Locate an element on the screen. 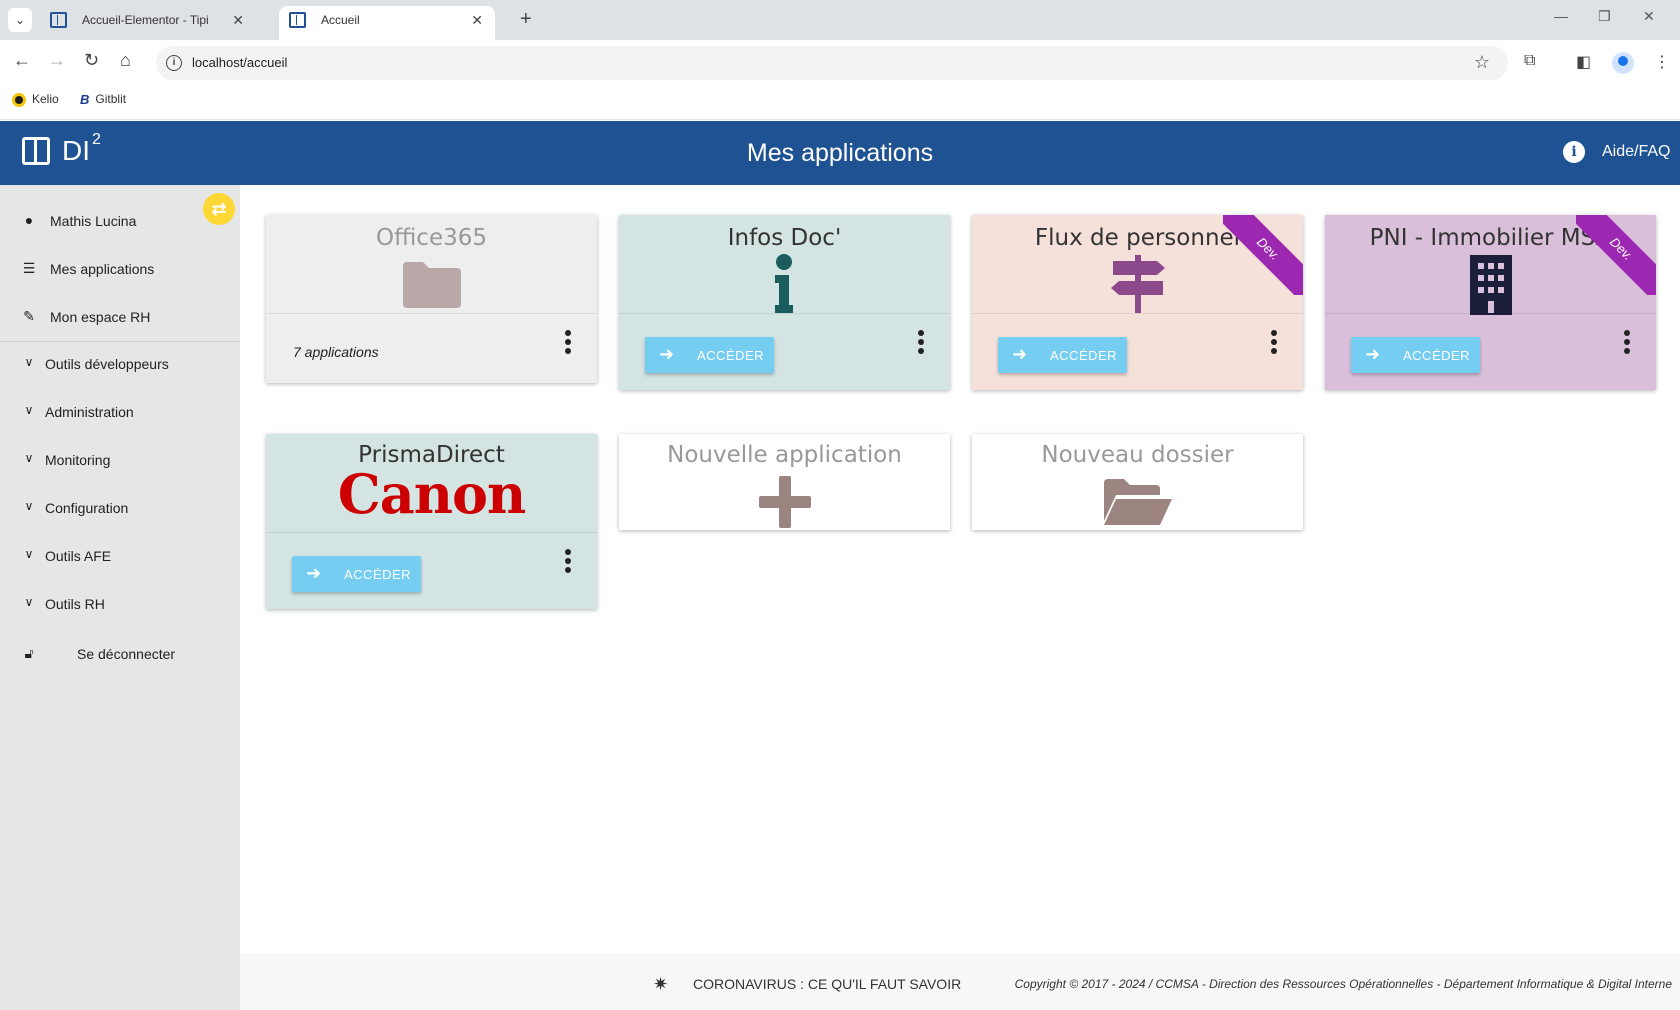 This screenshot has height=1010, width=1680. signpost-icon is located at coordinates (1138, 284).